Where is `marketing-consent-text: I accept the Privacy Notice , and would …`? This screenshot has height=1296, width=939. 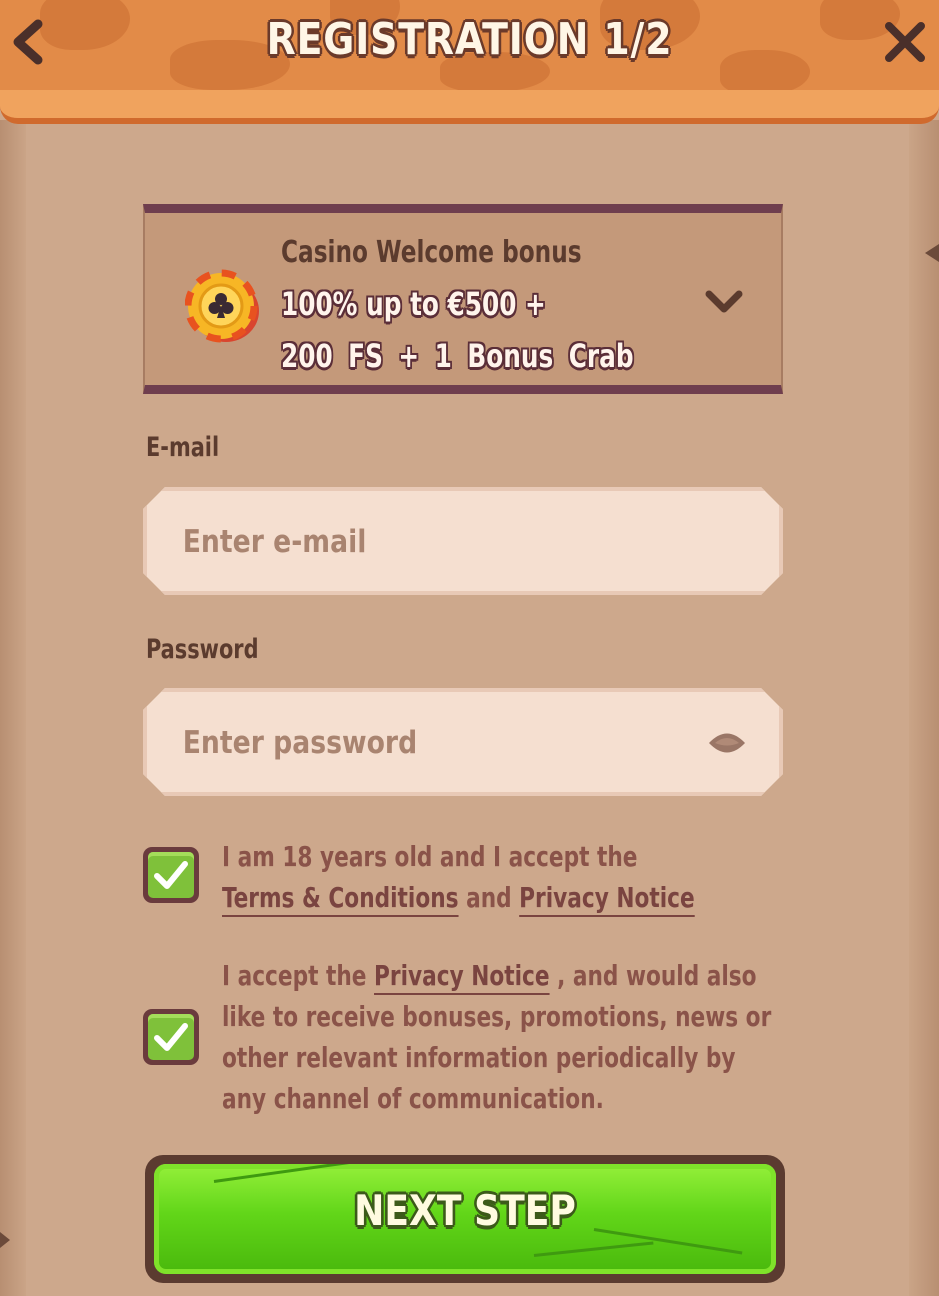 marketing-consent-text: I accept the Privacy Notice , and would … is located at coordinates (497, 1037).